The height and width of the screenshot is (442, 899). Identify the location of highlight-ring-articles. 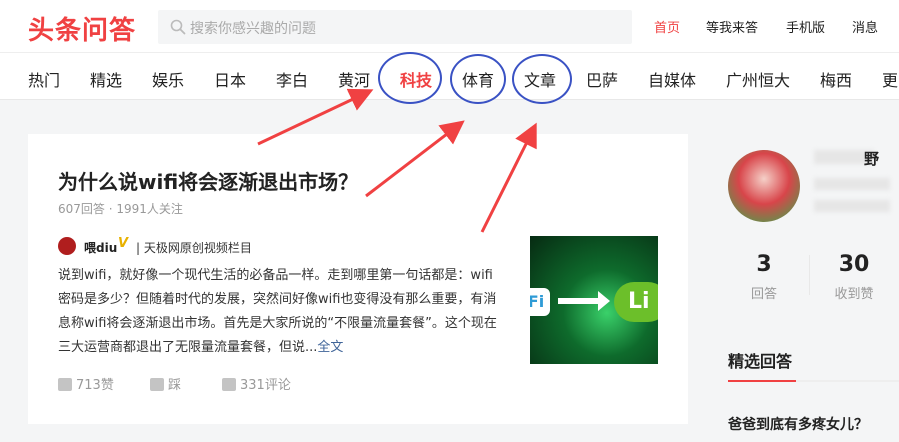
(542, 79).